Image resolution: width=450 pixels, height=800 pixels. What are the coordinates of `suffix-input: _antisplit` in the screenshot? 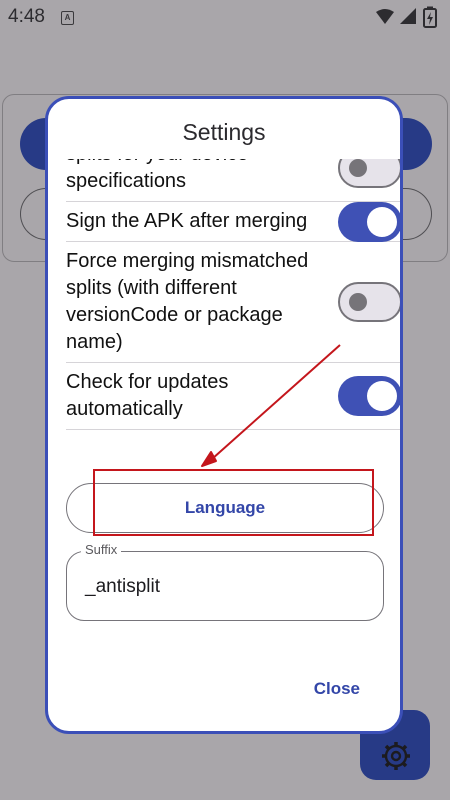 It's located at (122, 587).